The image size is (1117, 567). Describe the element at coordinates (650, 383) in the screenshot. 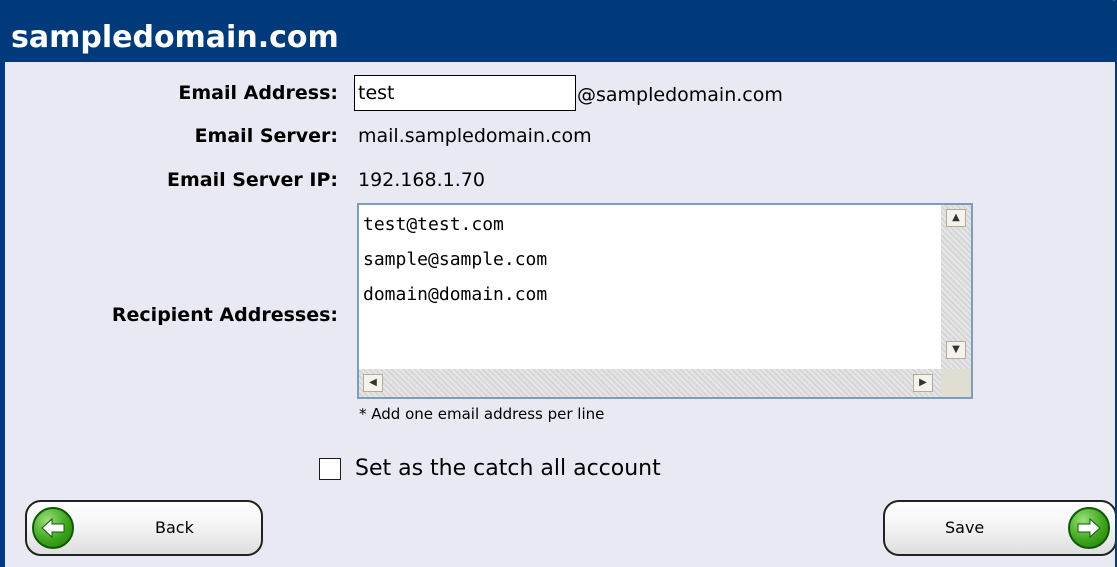

I see `horizontal-scrollbar: ◀ ▶` at that location.